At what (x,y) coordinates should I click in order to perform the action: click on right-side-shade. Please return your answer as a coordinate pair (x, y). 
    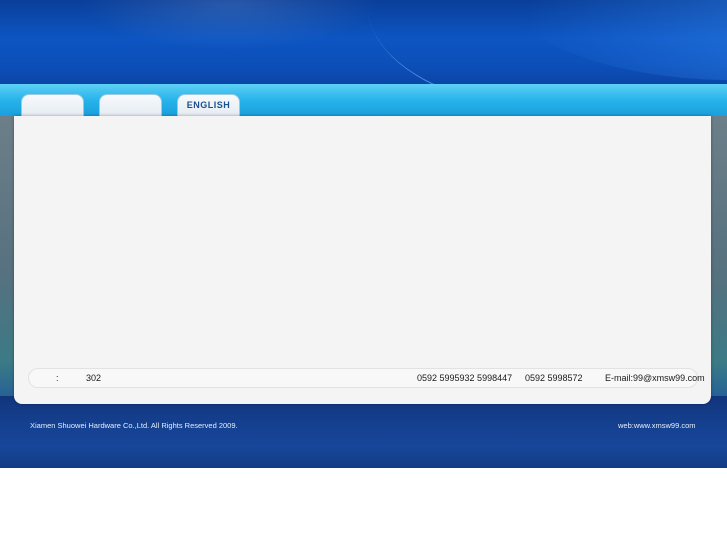
    Looking at the image, I should click on (719, 261).